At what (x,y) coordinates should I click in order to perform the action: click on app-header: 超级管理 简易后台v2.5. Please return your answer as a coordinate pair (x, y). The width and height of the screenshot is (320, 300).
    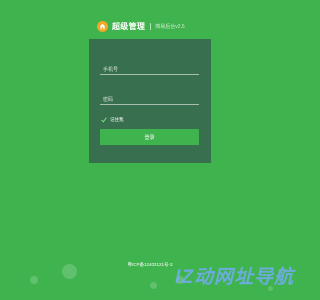
    Looking at the image, I should click on (141, 26).